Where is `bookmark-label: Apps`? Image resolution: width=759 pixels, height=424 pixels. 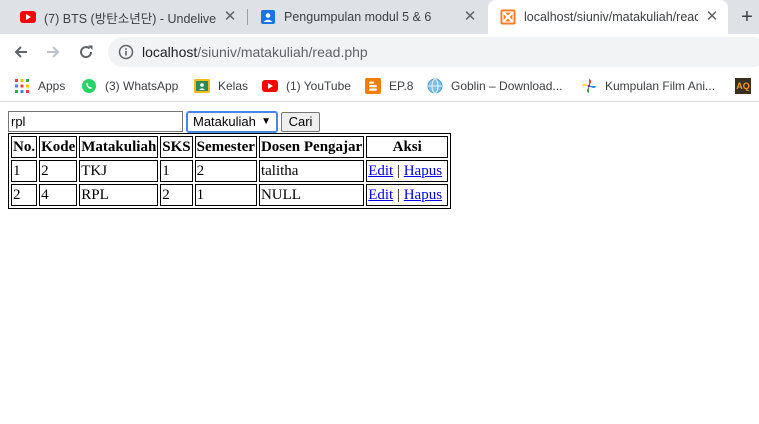
bookmark-label: Apps is located at coordinates (52, 86).